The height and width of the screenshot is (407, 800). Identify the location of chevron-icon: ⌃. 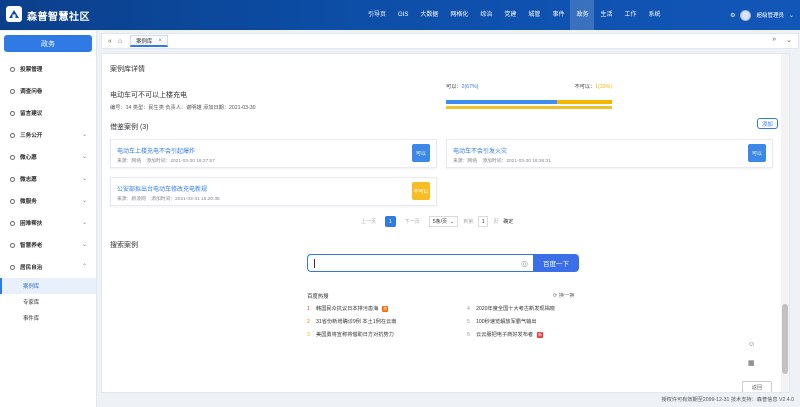
(84, 267).